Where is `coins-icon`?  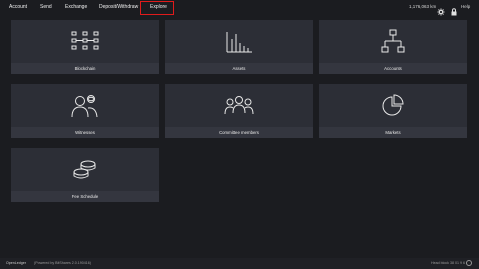 coins-icon is located at coordinates (85, 169).